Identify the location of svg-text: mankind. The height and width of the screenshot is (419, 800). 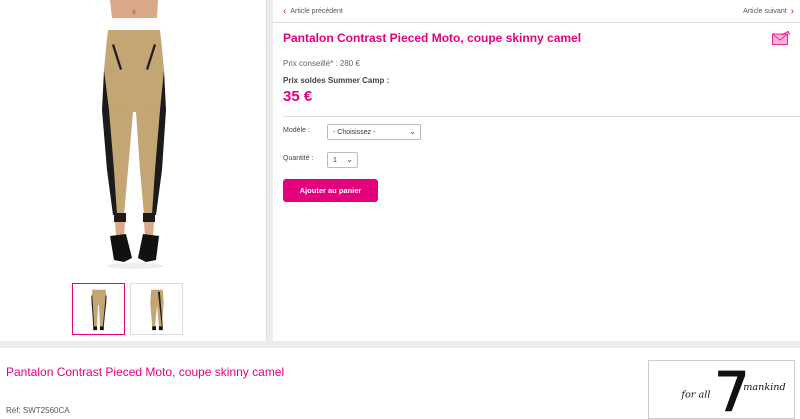
(764, 387).